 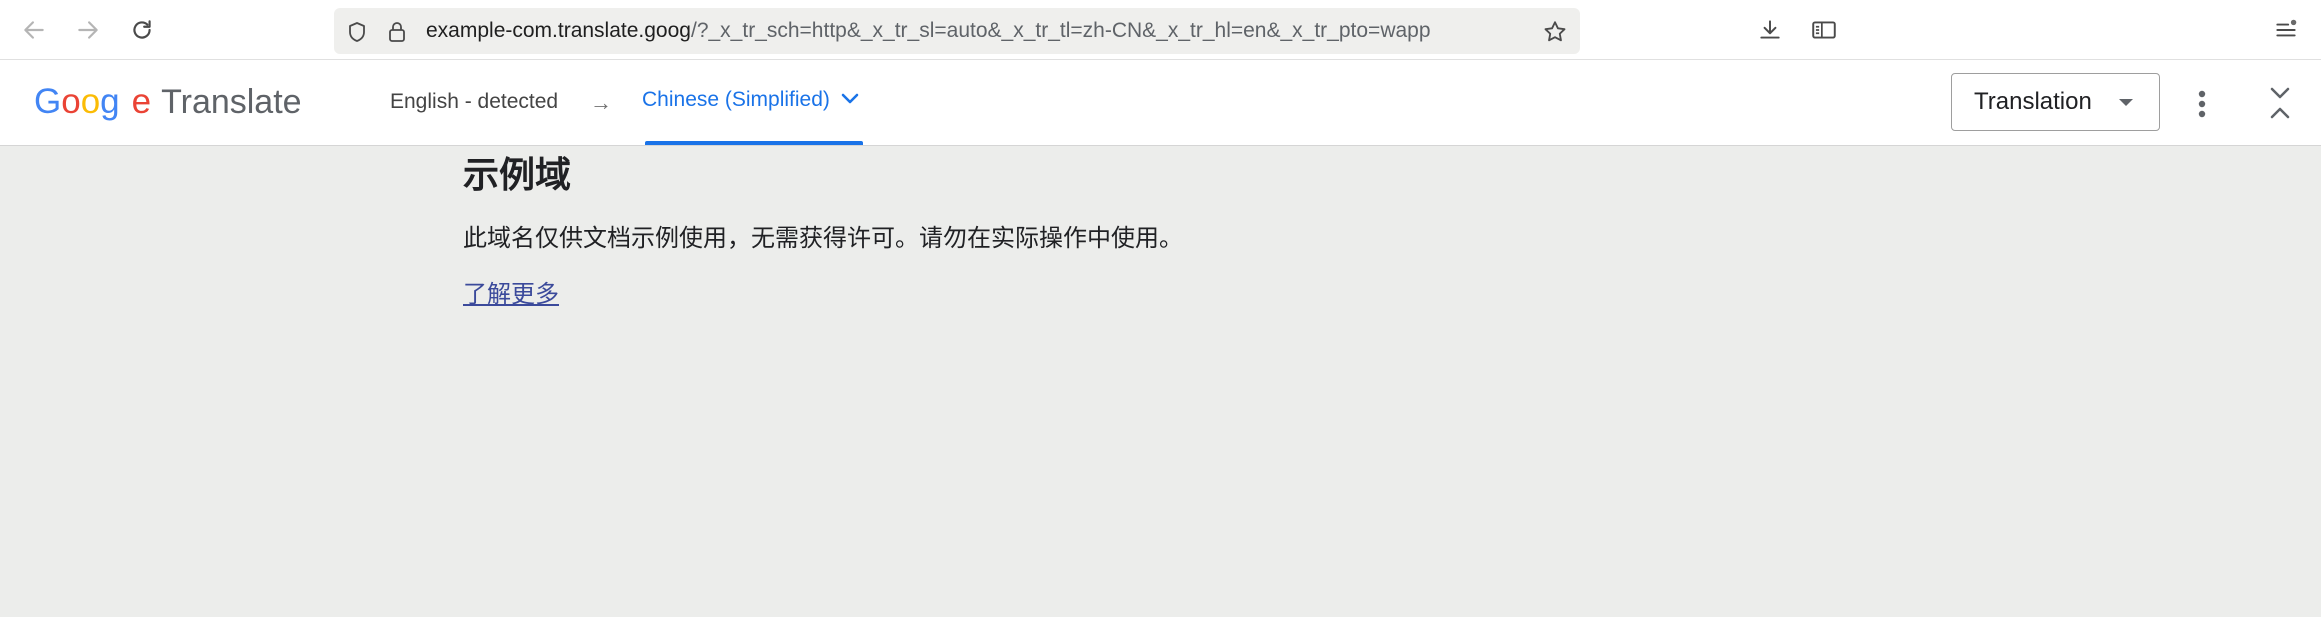 I want to click on source-language: English - detected, so click(x=474, y=102).